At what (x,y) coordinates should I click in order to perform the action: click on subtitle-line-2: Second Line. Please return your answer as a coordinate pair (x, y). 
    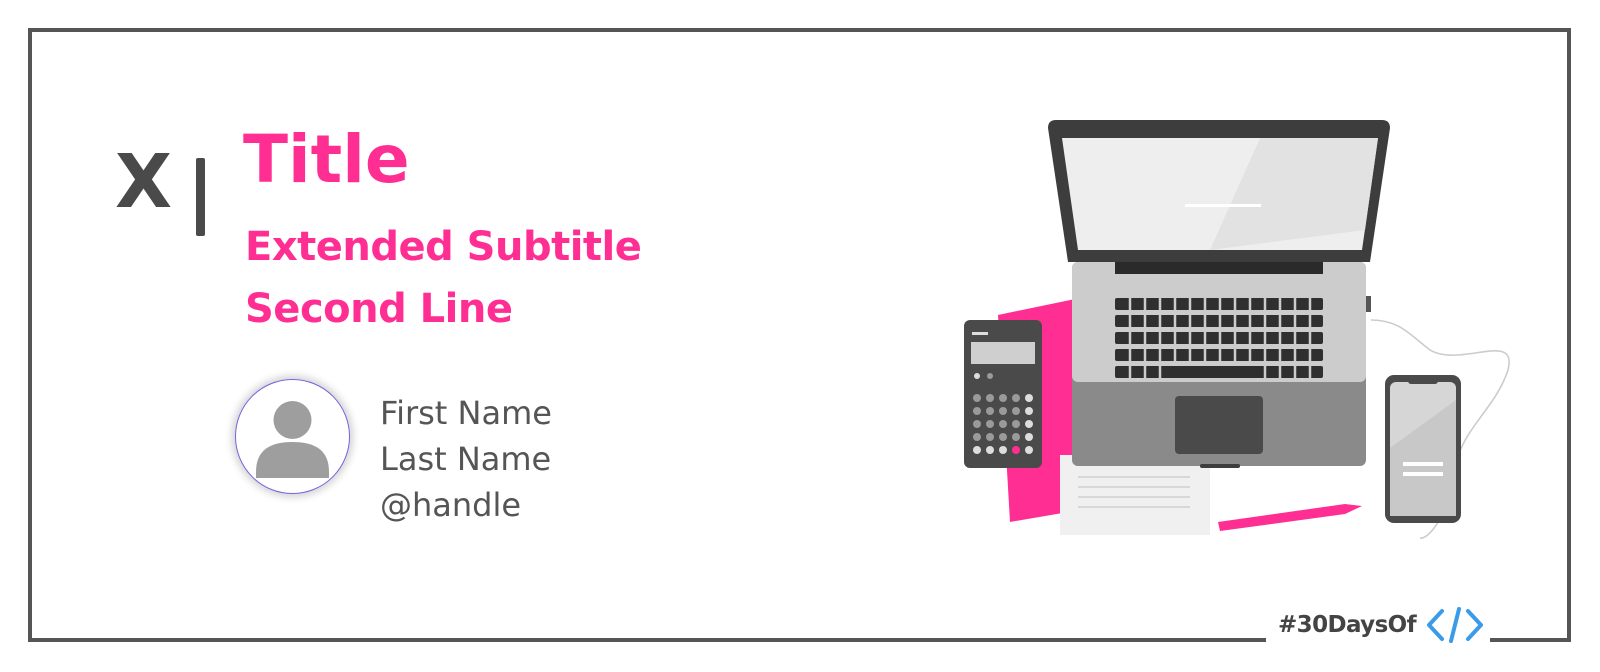
    Looking at the image, I should click on (379, 309).